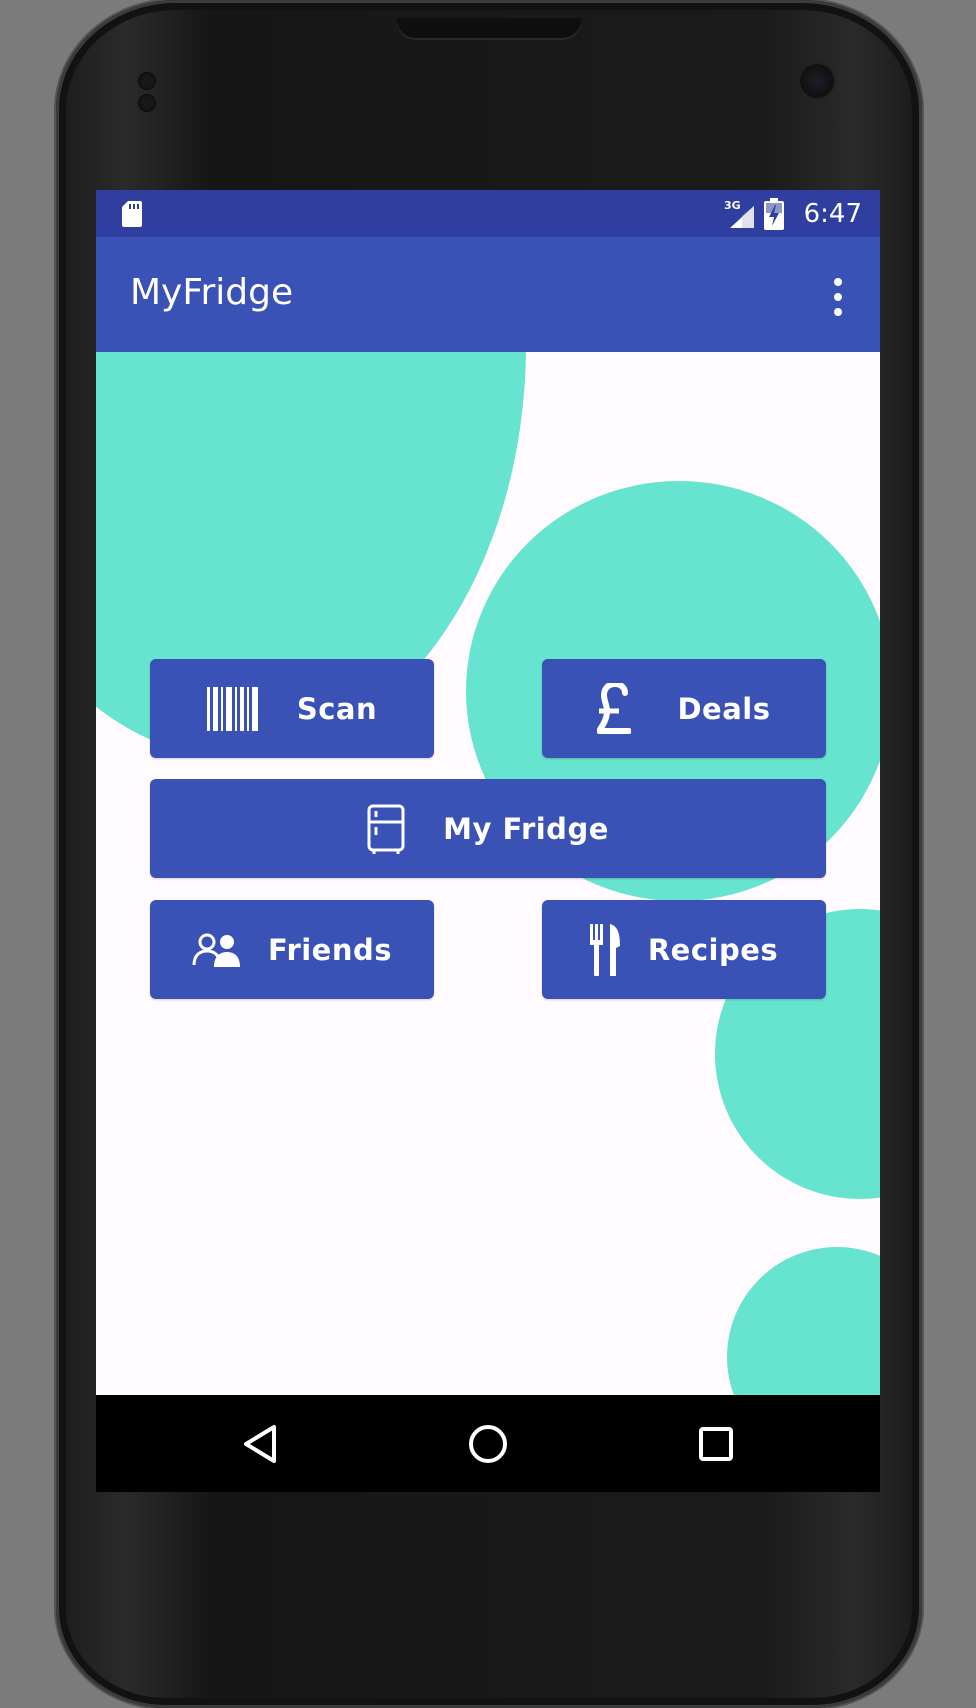 This screenshot has width=976, height=1708. I want to click on navigation-bar, so click(488, 1443).